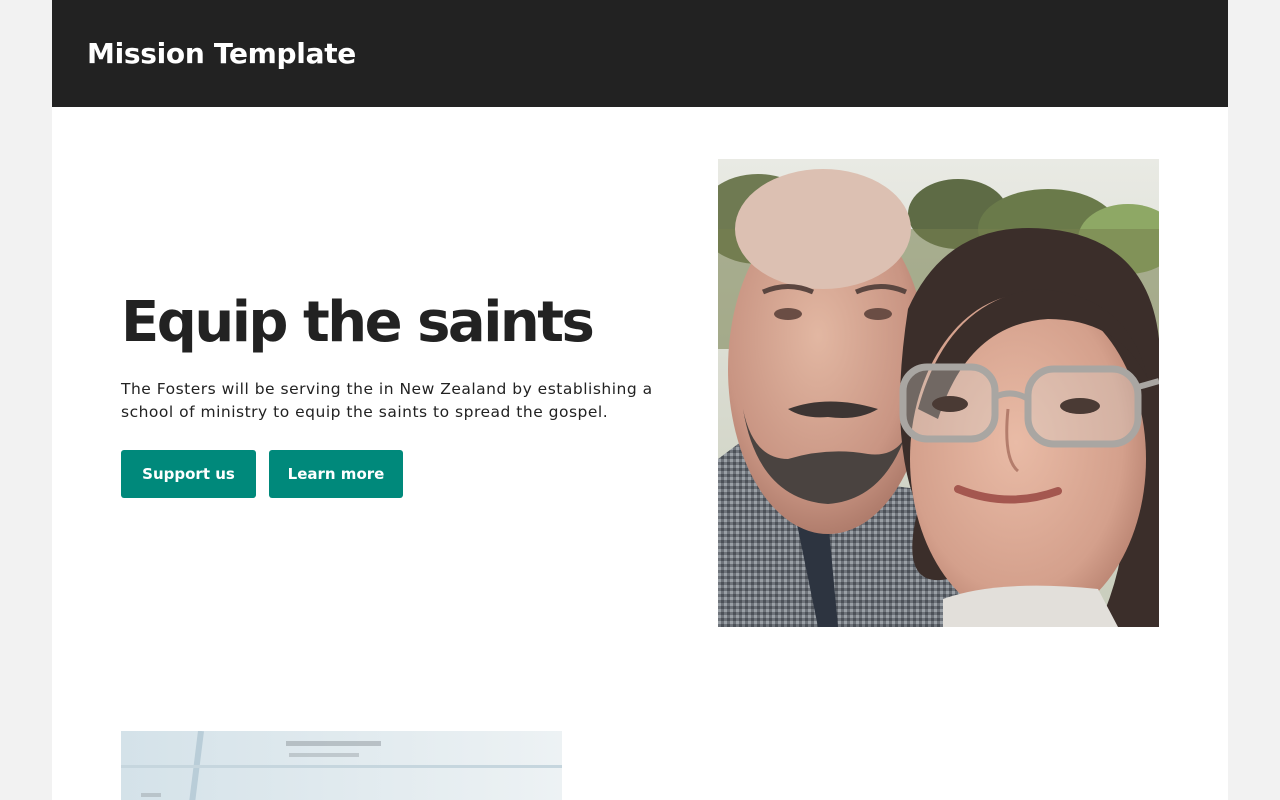 The width and height of the screenshot is (1280, 800). I want to click on hero-heading: Equip the saints, so click(358, 322).